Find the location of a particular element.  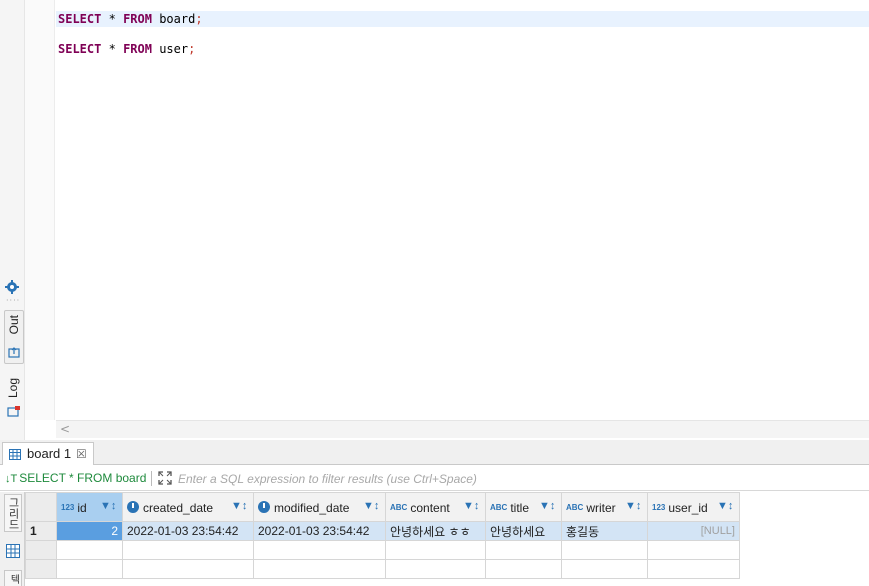

column-header-user-id: 123 user_id ▼↕ is located at coordinates (693, 507).